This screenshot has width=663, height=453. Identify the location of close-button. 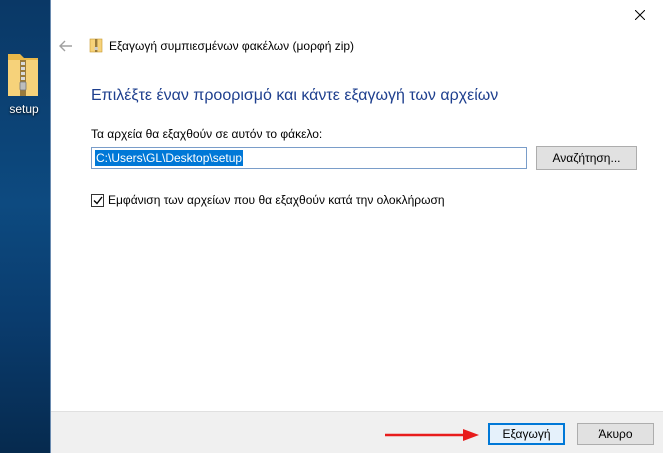
(640, 15).